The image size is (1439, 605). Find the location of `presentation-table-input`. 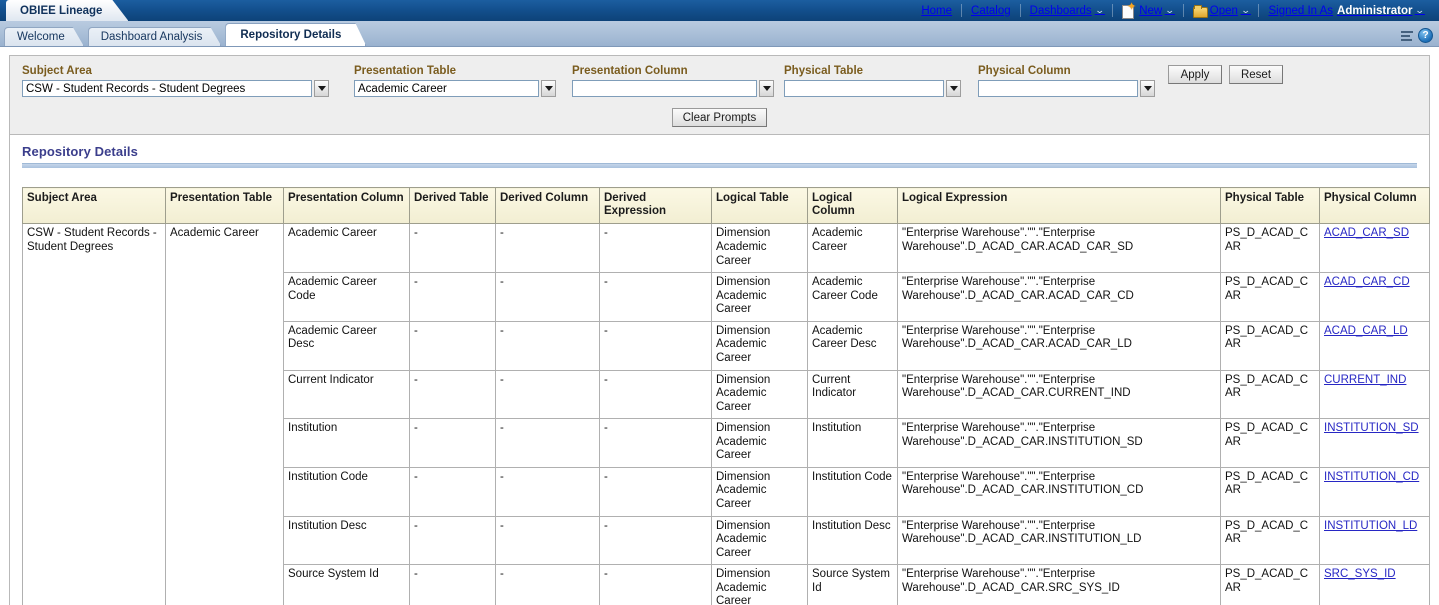

presentation-table-input is located at coordinates (446, 88).